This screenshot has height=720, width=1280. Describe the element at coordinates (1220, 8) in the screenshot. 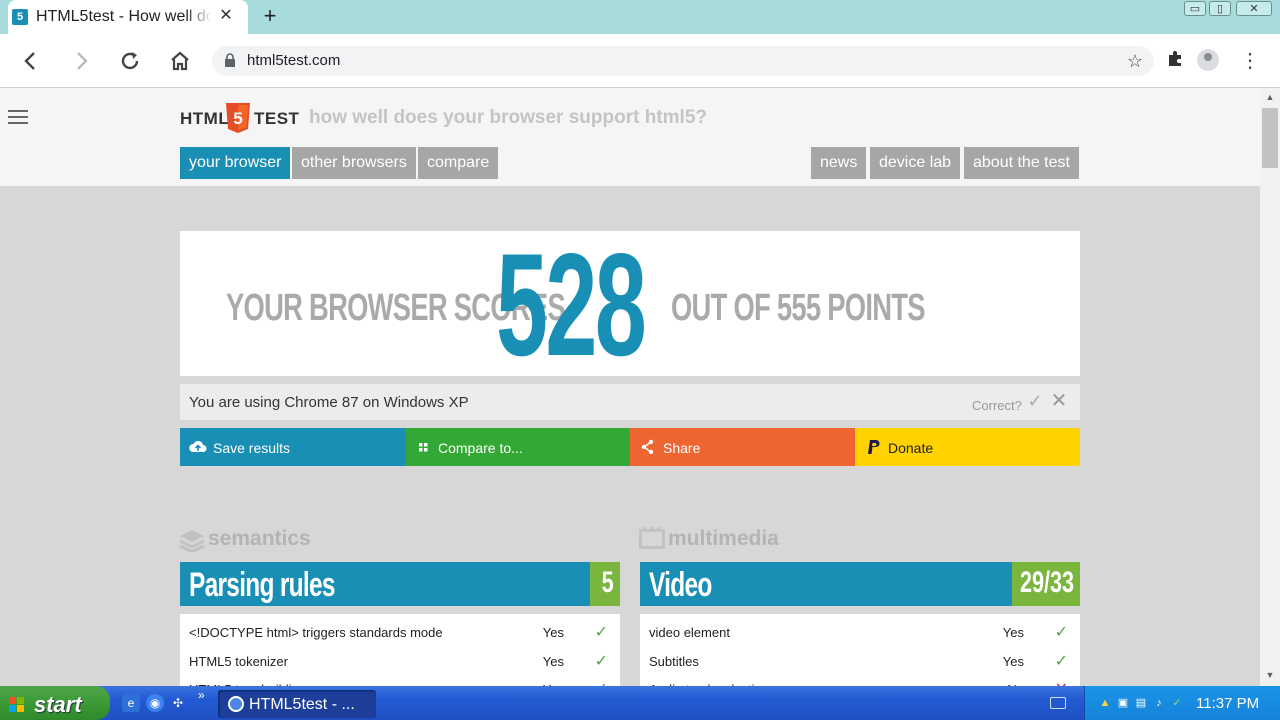

I see `restore-button: ▯` at that location.